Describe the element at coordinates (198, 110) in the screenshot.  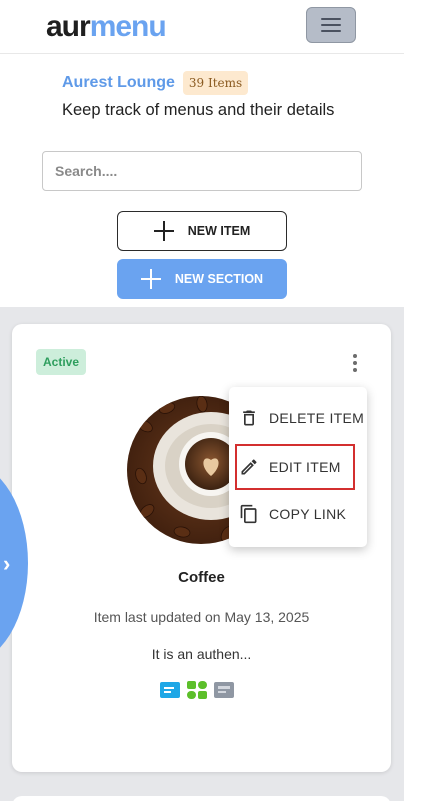
I see `page-subtitle: Keep track of menus and their details` at that location.